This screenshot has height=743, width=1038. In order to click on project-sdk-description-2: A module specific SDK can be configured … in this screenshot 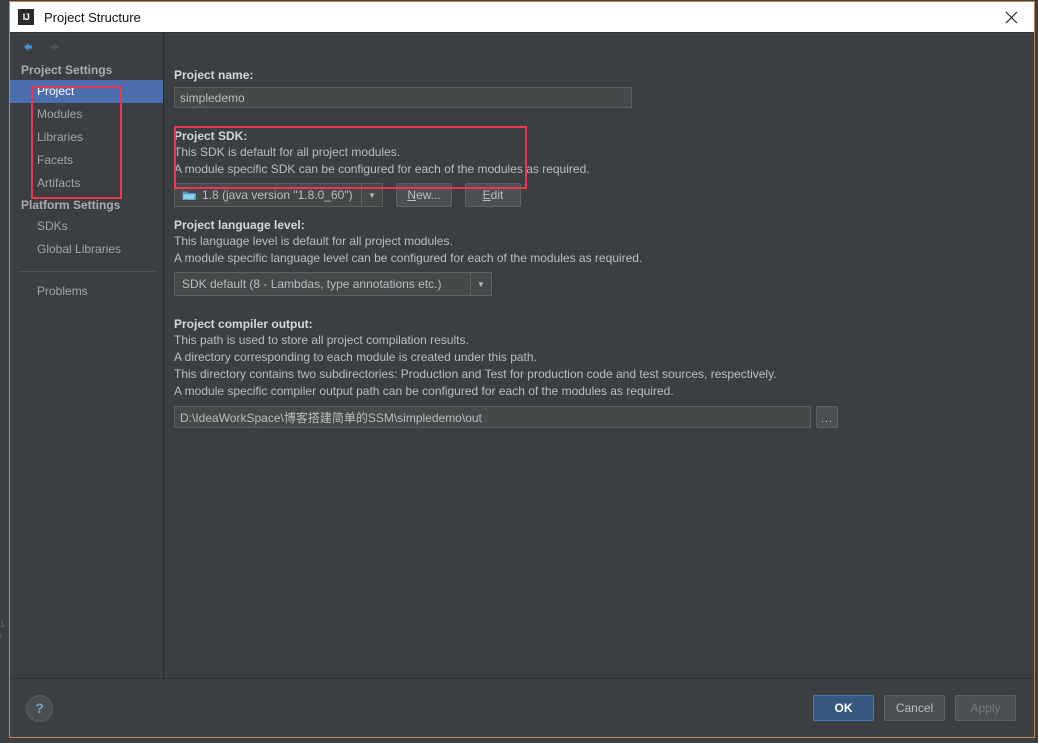, I will do `click(382, 169)`.